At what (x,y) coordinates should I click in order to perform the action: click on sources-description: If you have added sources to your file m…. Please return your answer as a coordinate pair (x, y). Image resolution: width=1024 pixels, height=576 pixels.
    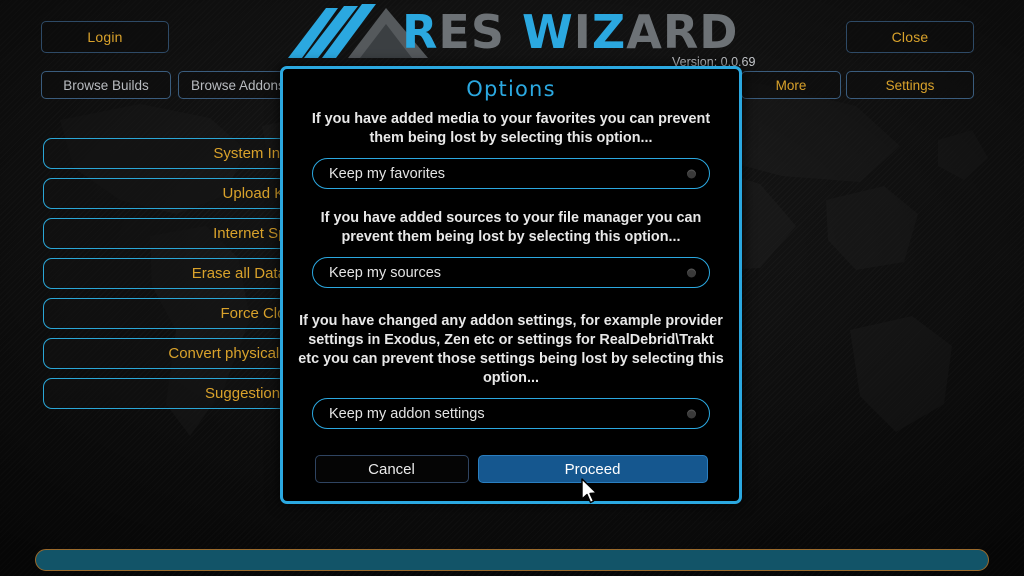
    Looking at the image, I should click on (511, 227).